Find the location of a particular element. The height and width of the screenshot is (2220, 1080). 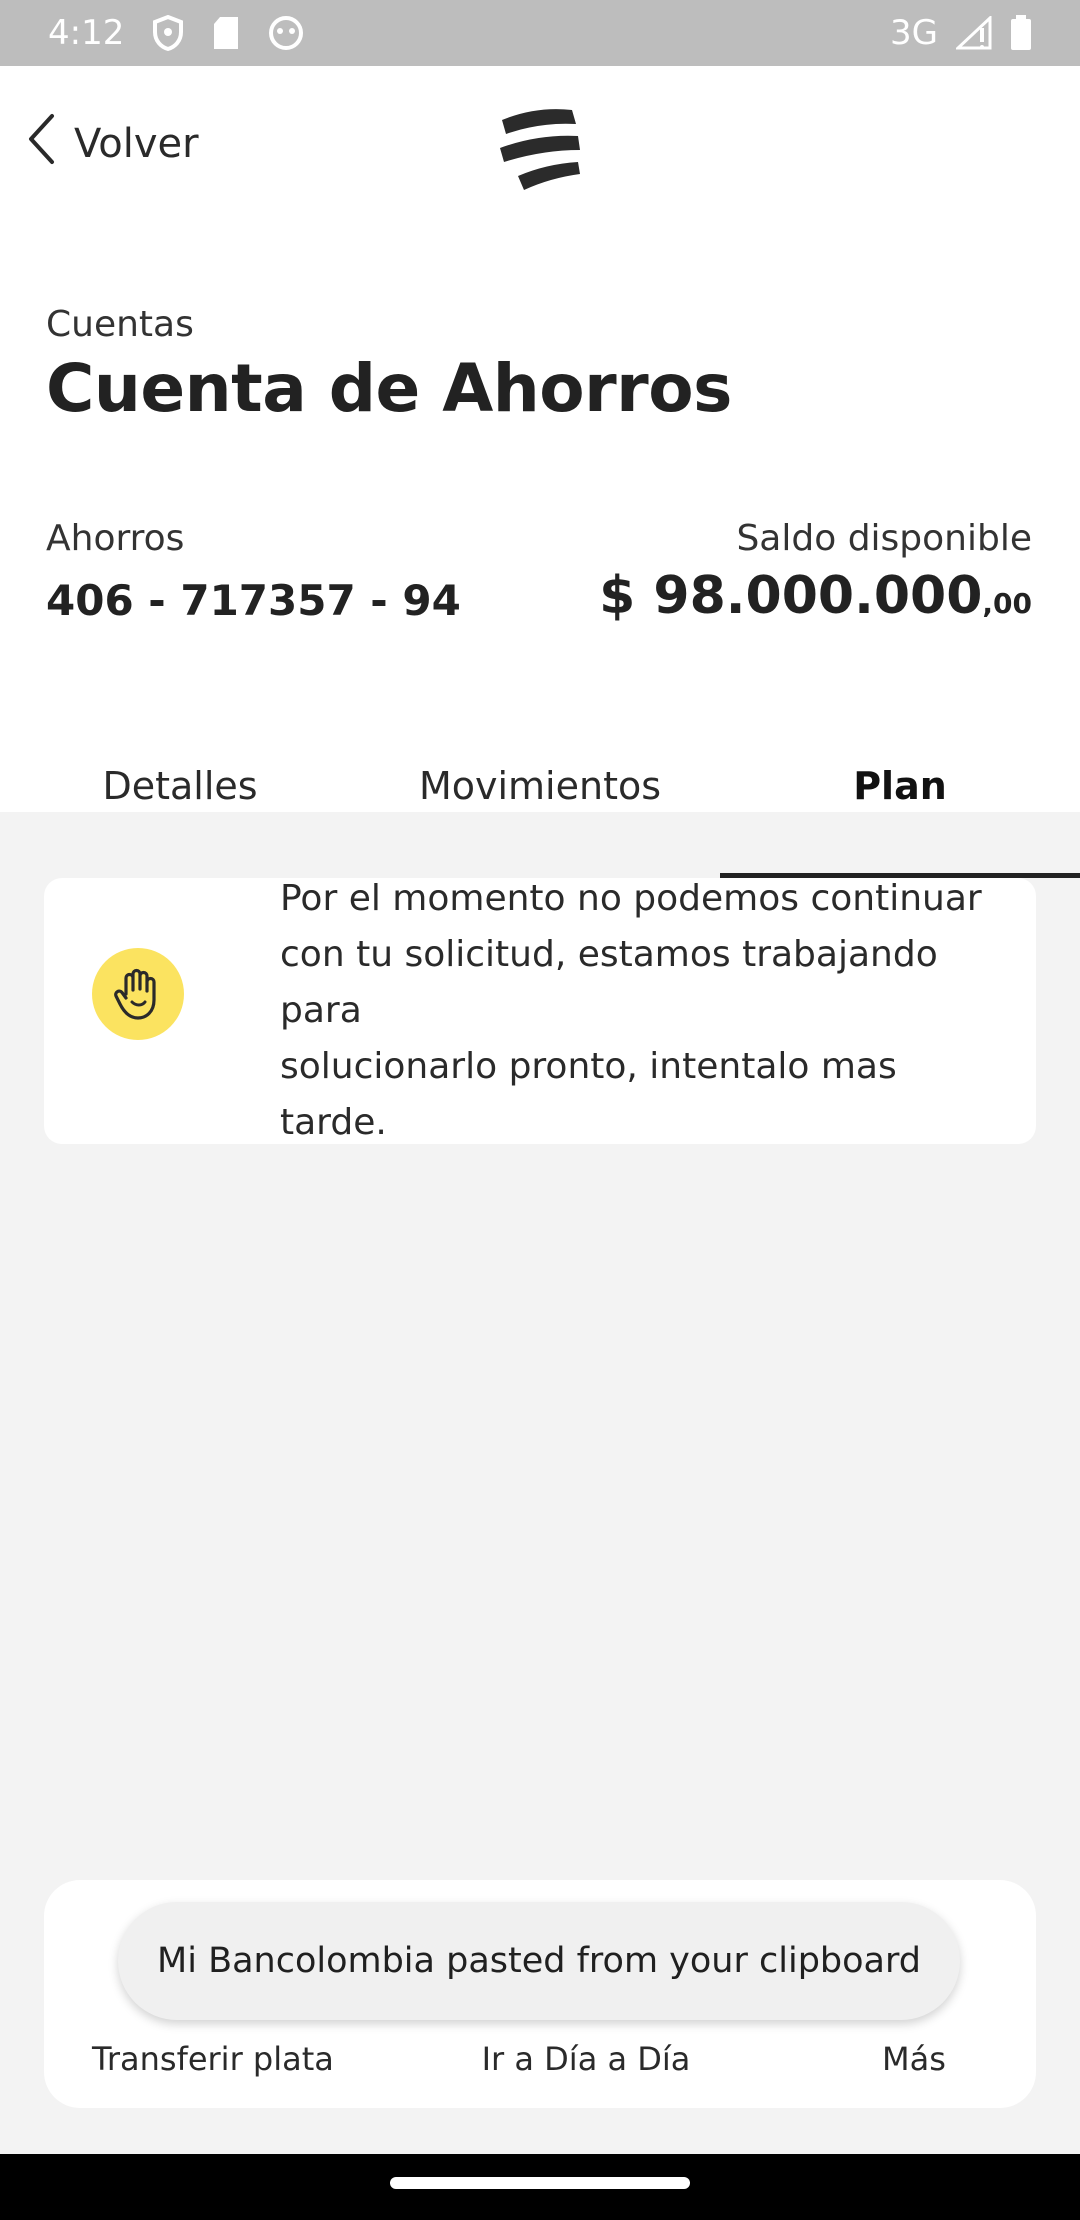

bank-logo-icon is located at coordinates (541, 145).